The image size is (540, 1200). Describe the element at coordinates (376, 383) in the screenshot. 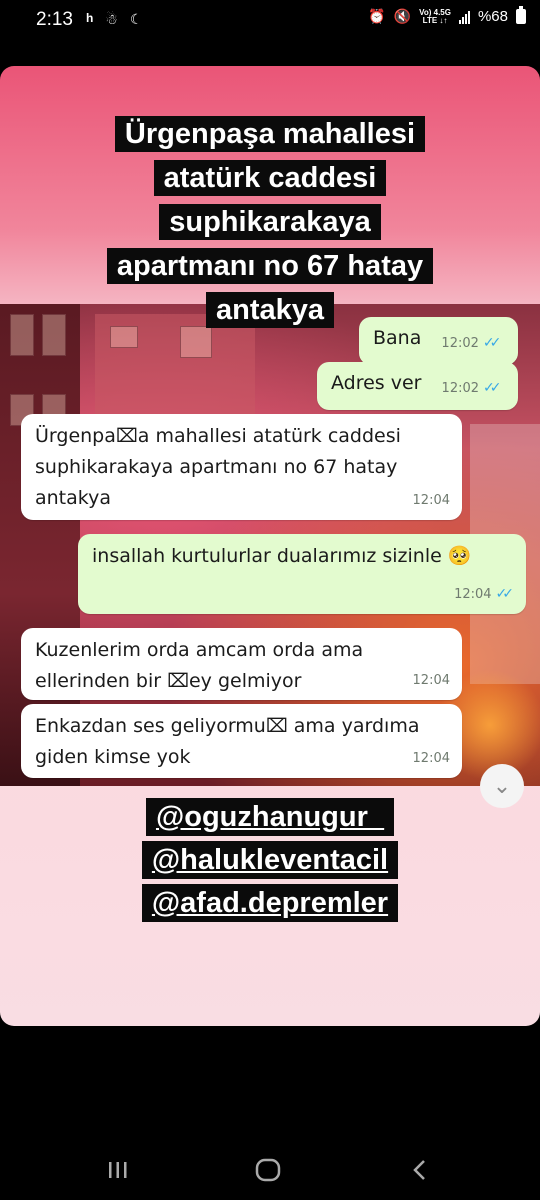

I see `message-text: Adres ver` at that location.